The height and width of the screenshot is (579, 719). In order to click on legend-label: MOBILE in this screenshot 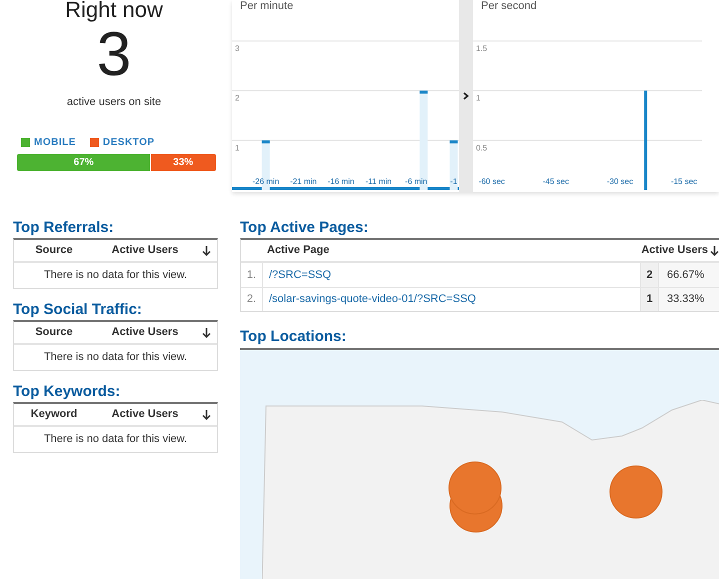, I will do `click(55, 143)`.